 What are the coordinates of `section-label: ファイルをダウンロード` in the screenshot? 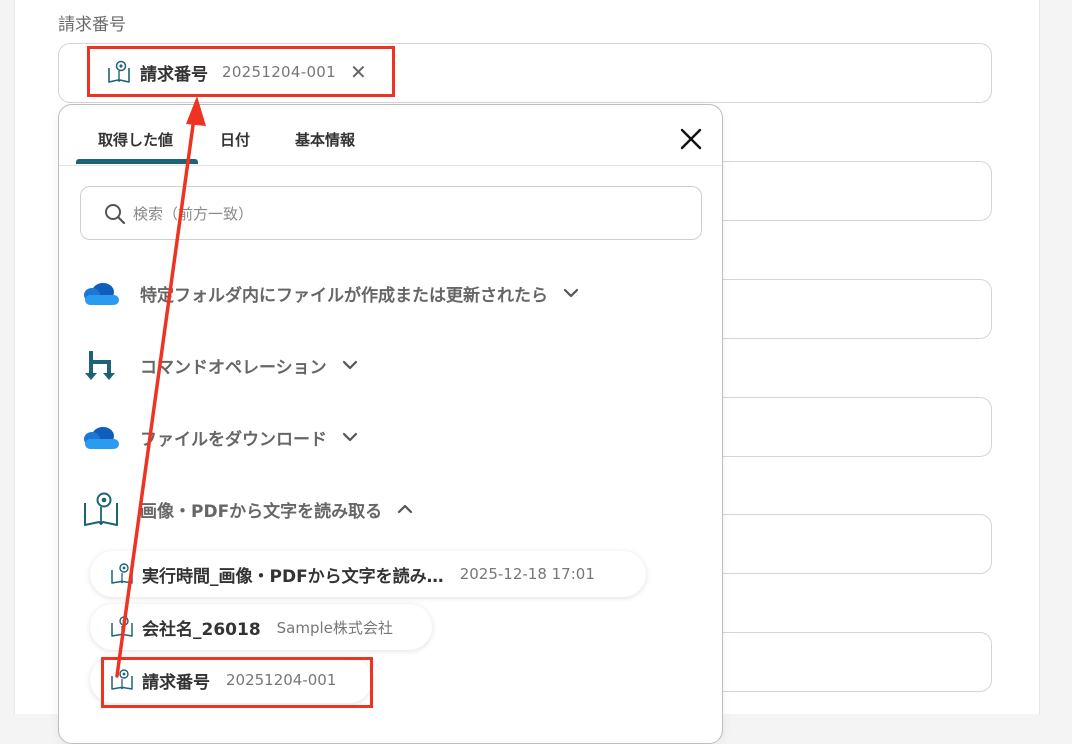 It's located at (233, 439).